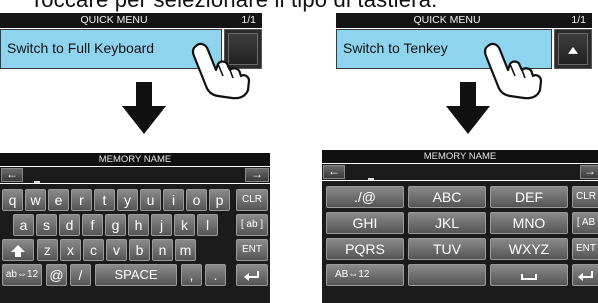 The height and width of the screenshot is (303, 598). What do you see at coordinates (92, 225) in the screenshot?
I see `key-f: f` at bounding box center [92, 225].